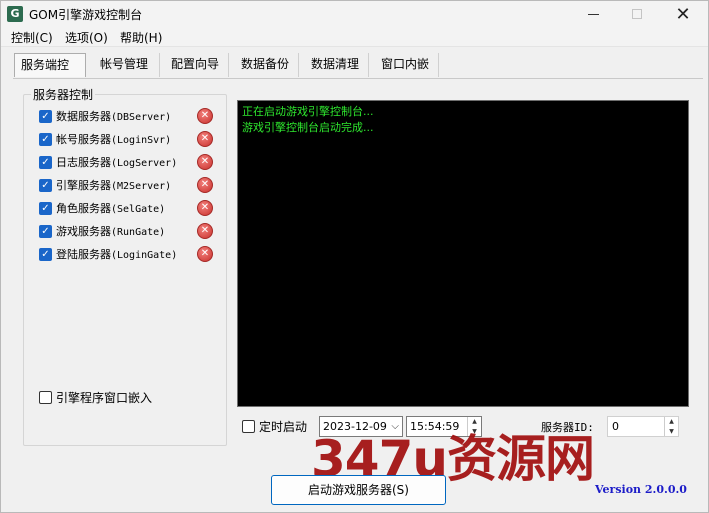 The image size is (709, 513). What do you see at coordinates (83, 116) in the screenshot?
I see `server-name: 数据服务器` at bounding box center [83, 116].